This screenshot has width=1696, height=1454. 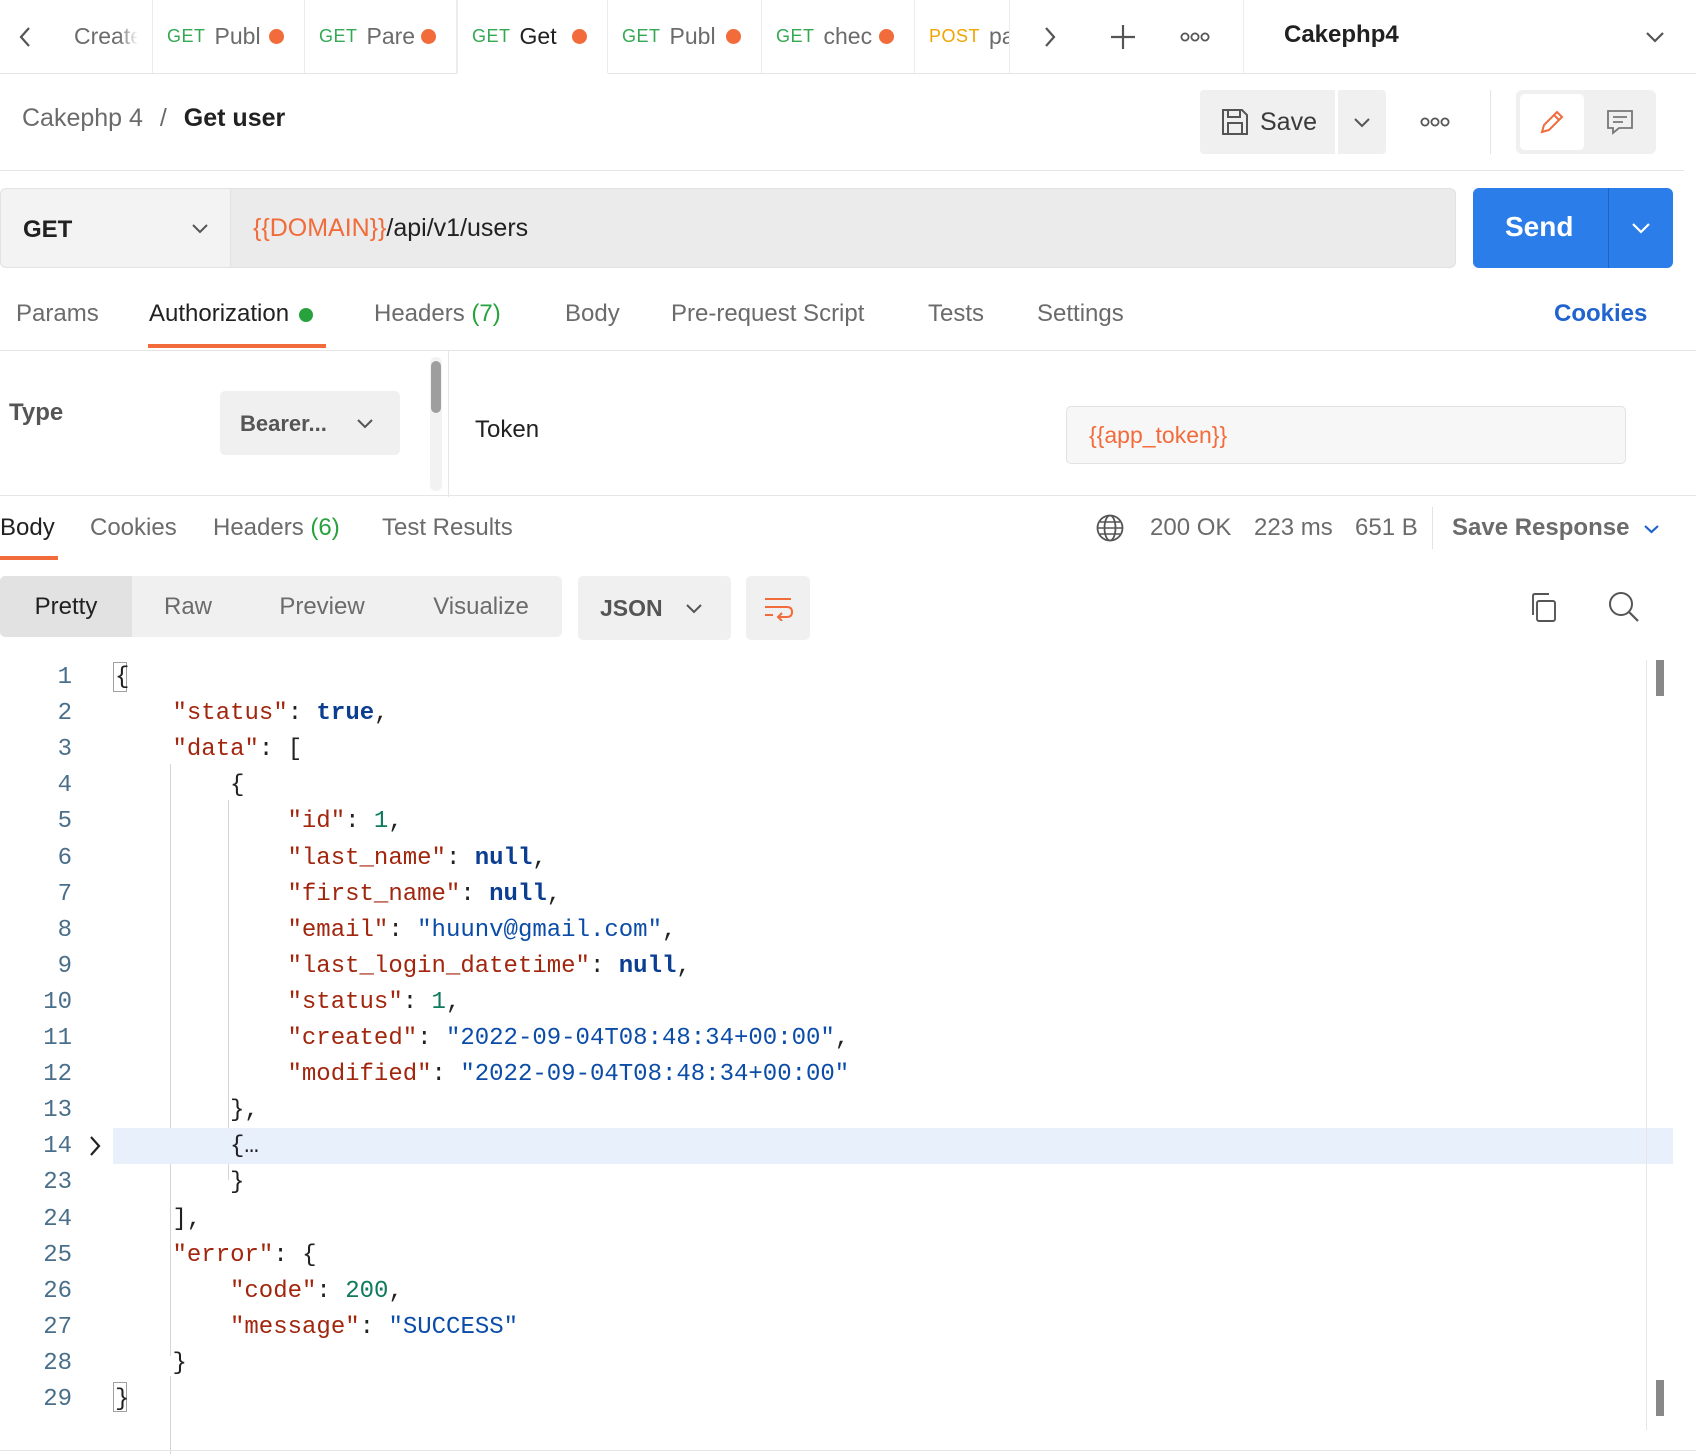 I want to click on code-line: }, so click(x=122, y=1399).